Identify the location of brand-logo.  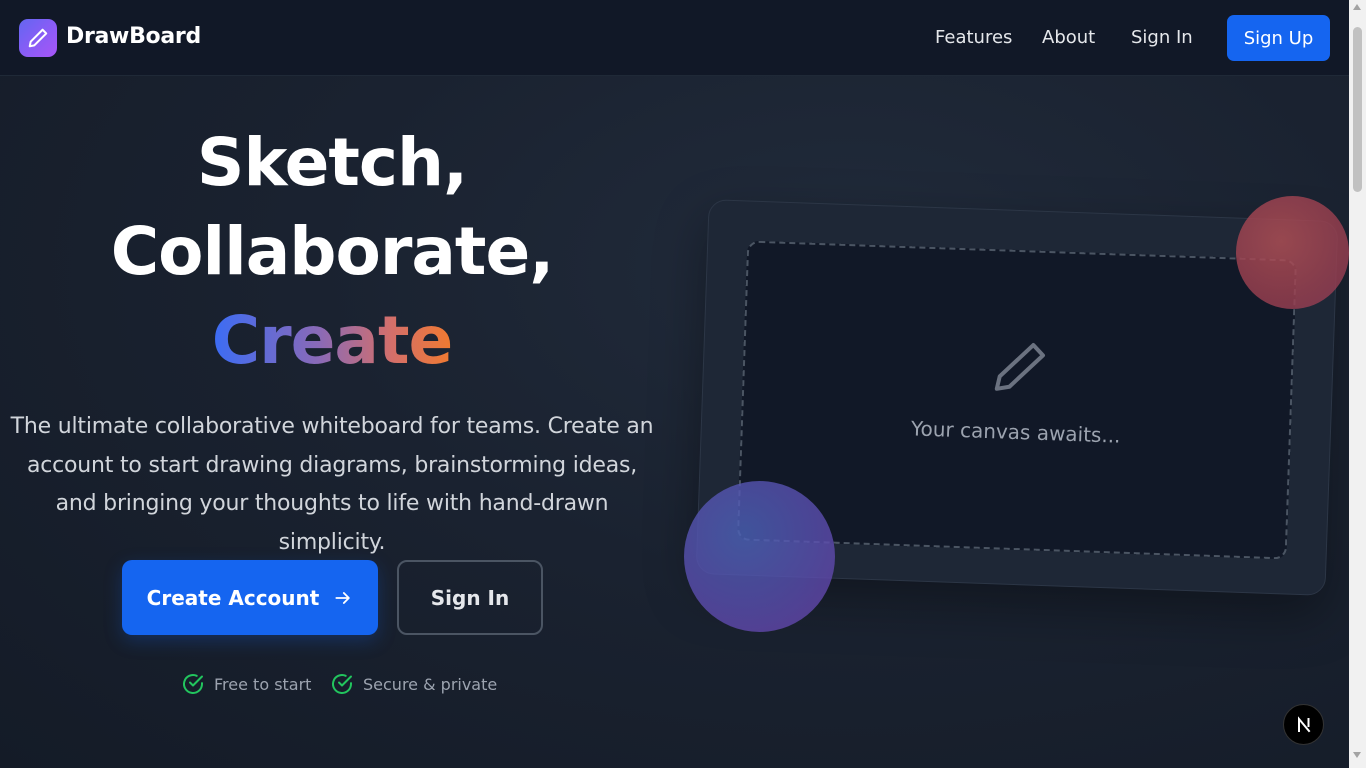
(38, 38).